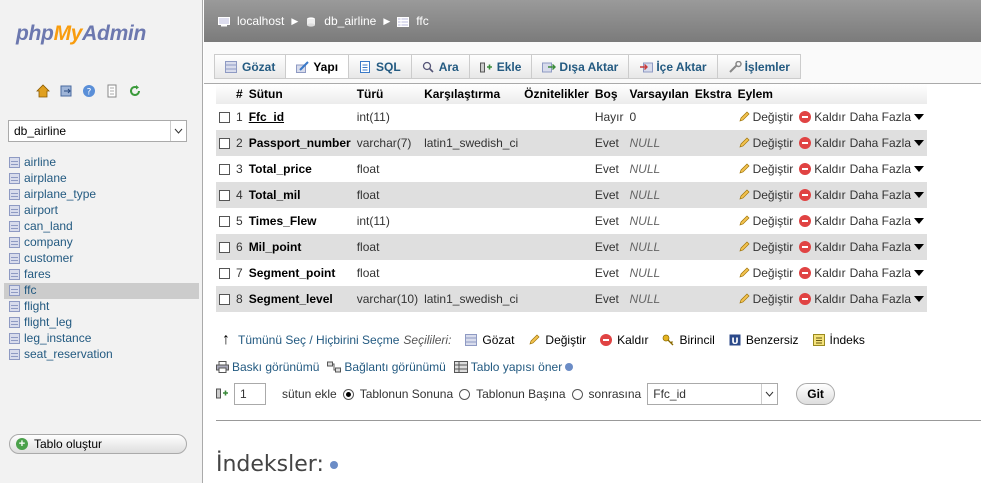 The image size is (981, 483). I want to click on at-end-radio, so click(348, 394).